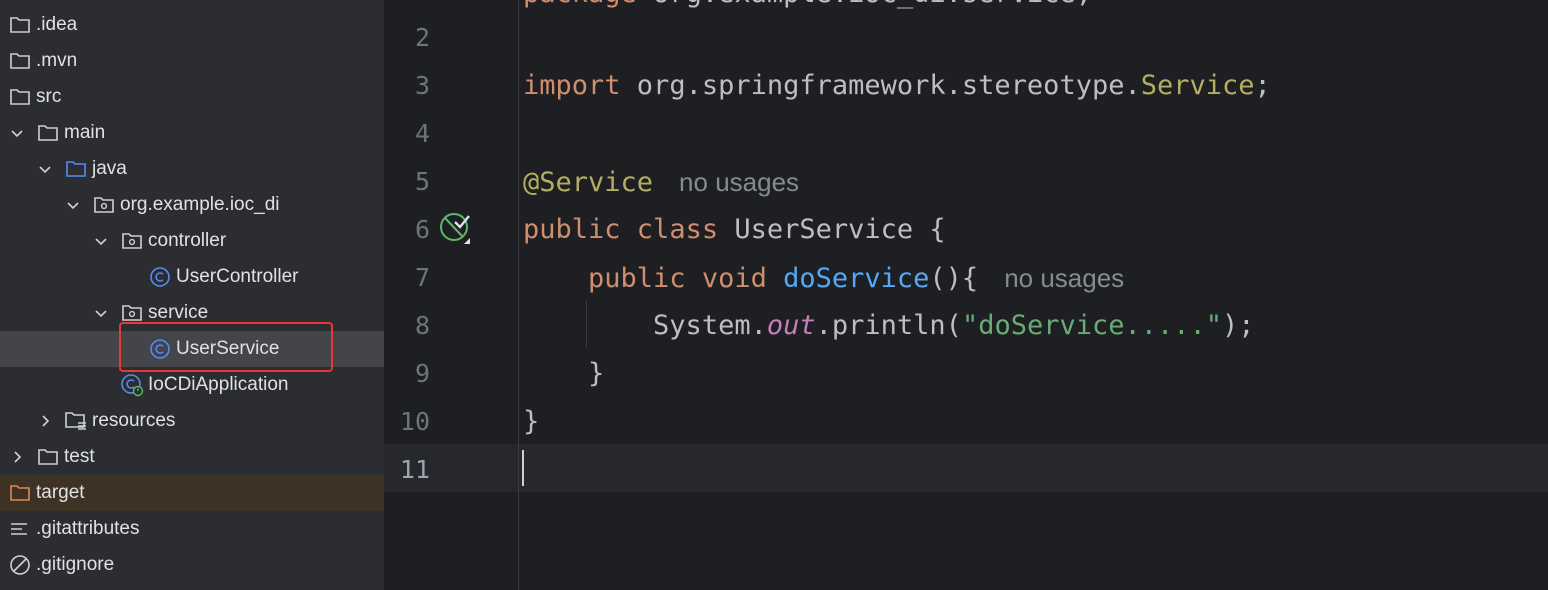 This screenshot has height=590, width=1548. What do you see at coordinates (76, 169) in the screenshot?
I see `source-folder-icon` at bounding box center [76, 169].